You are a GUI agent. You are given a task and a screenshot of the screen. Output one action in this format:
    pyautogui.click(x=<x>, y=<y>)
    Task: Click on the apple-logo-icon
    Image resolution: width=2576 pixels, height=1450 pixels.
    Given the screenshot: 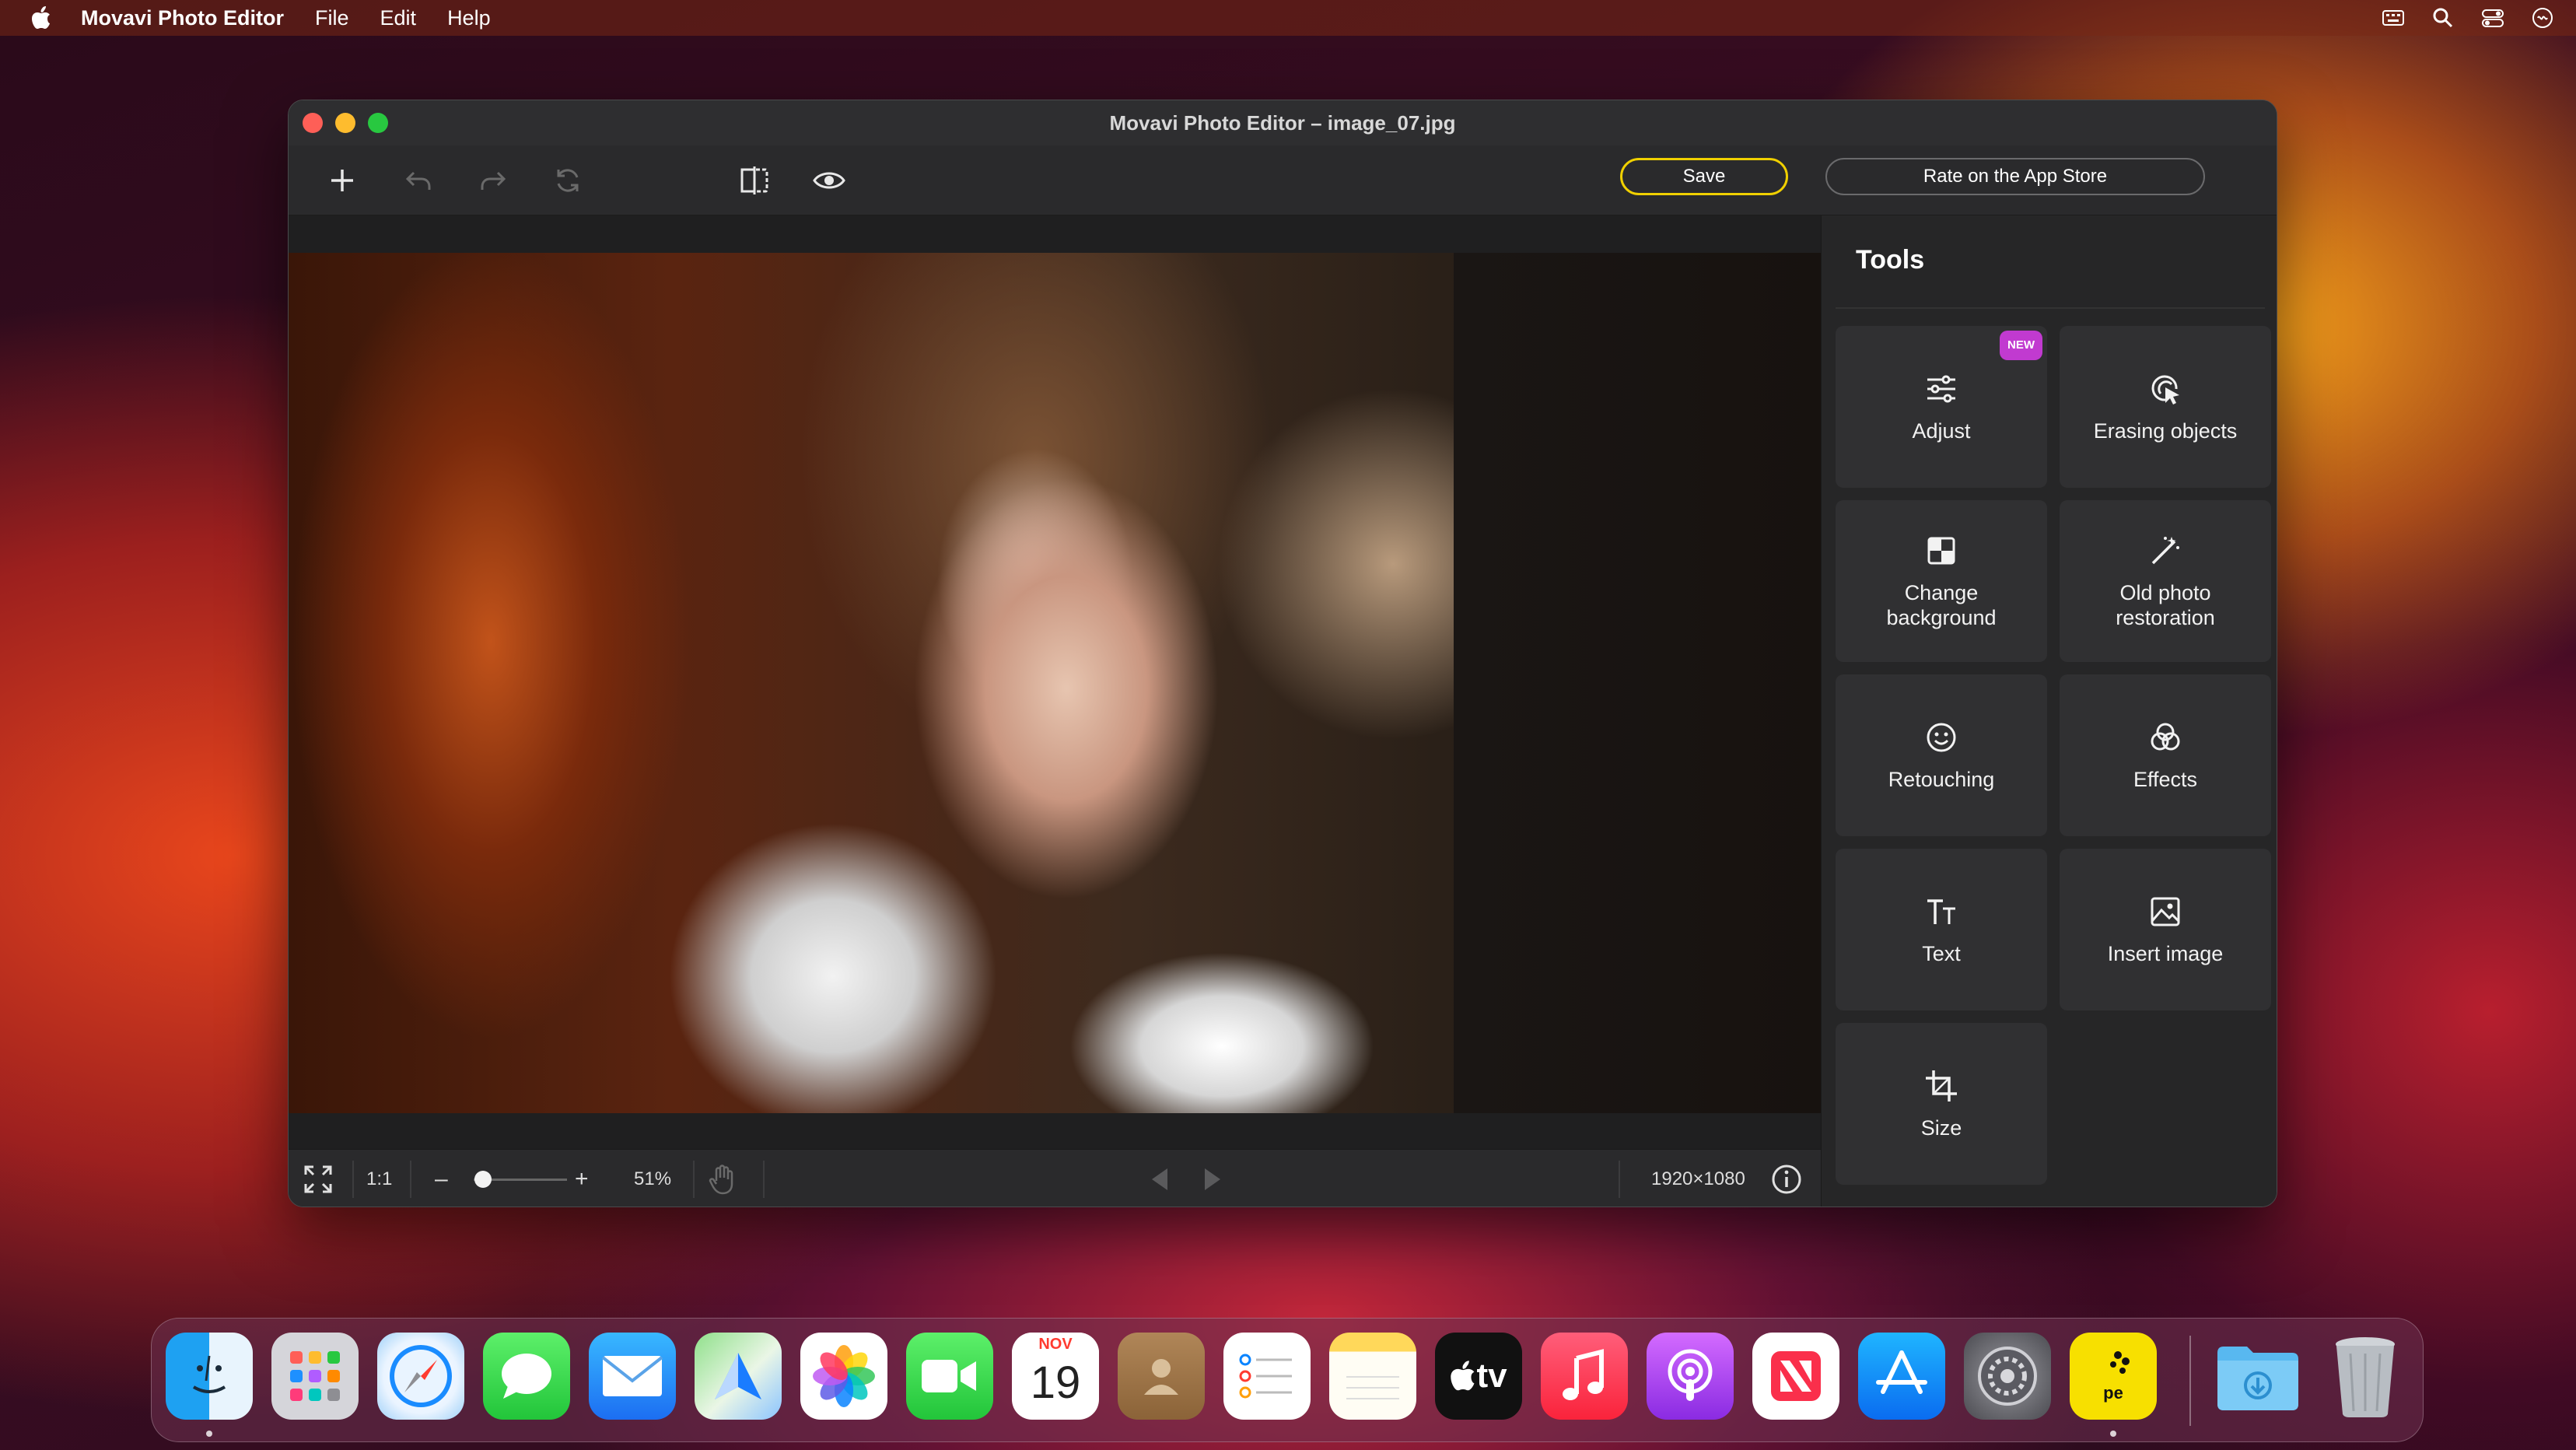 What is the action you would take?
    pyautogui.click(x=41, y=18)
    